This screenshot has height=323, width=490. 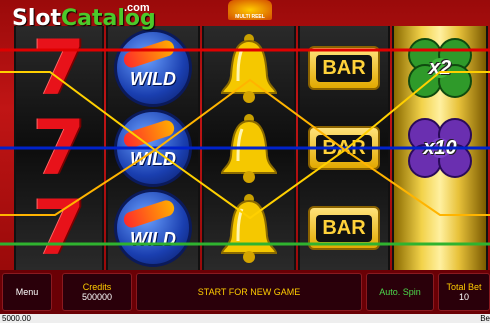 What do you see at coordinates (84, 16) in the screenshot?
I see `slotcatalog-watermark: SlotCatalog .com` at bounding box center [84, 16].